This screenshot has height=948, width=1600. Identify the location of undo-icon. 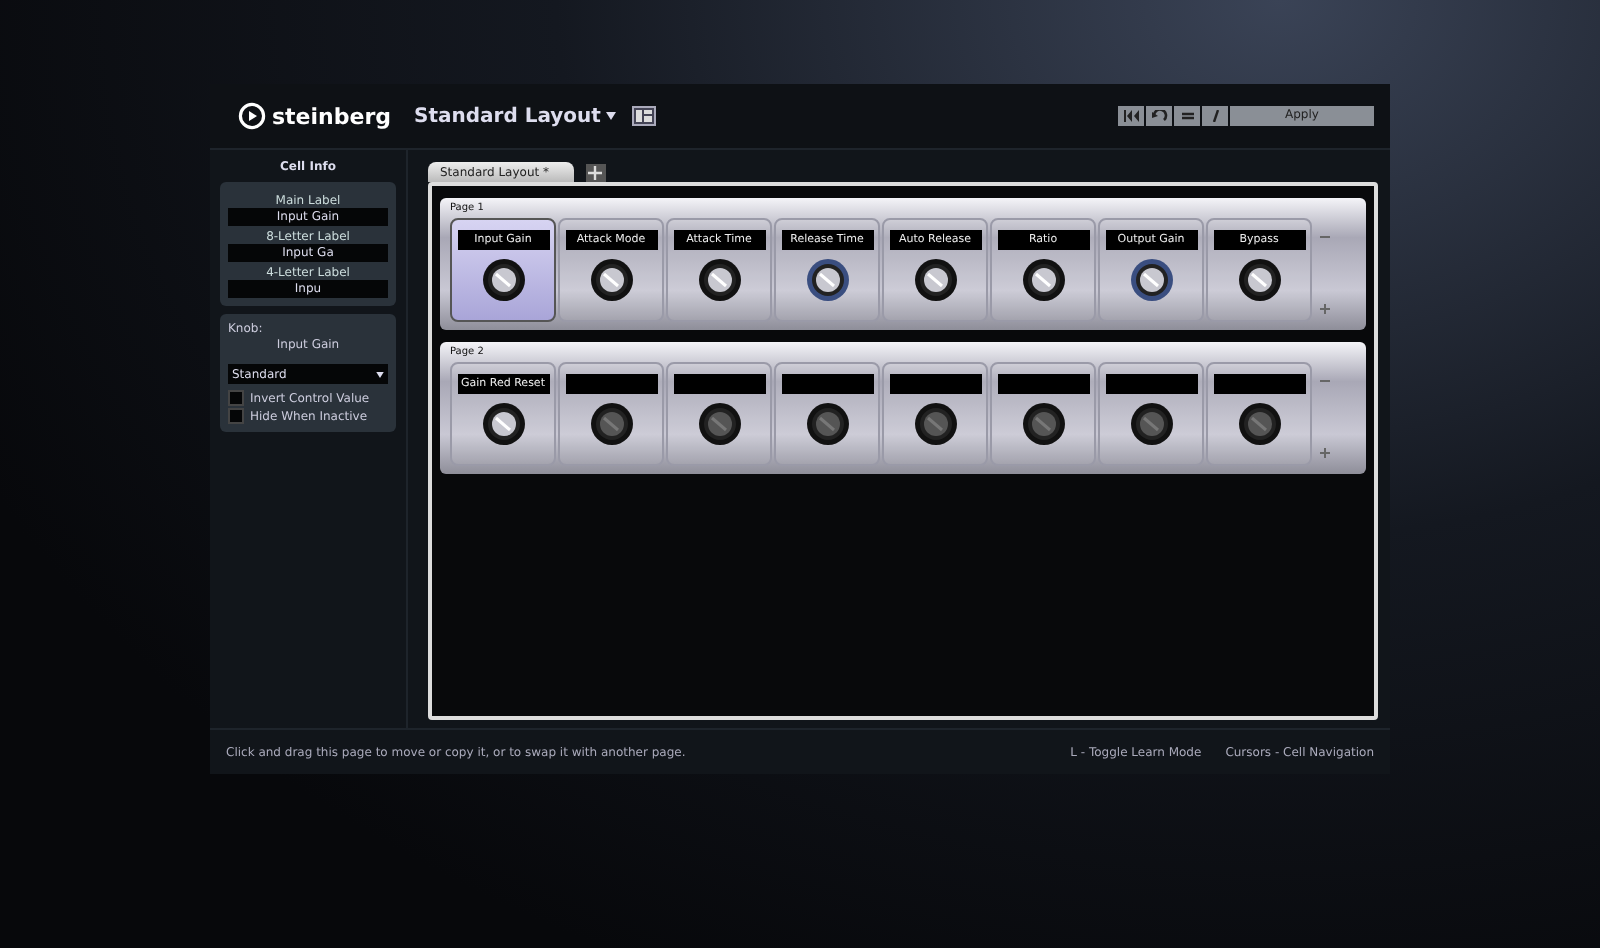
(1159, 116).